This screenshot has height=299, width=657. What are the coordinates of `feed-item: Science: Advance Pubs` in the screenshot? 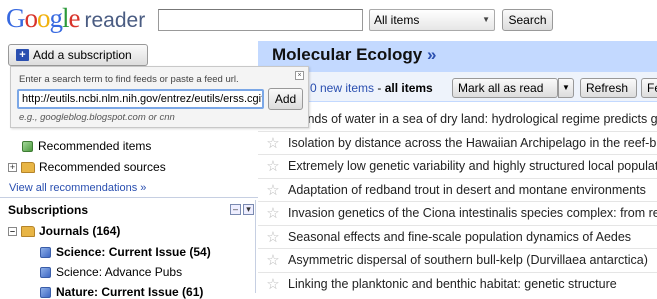 It's located at (111, 272).